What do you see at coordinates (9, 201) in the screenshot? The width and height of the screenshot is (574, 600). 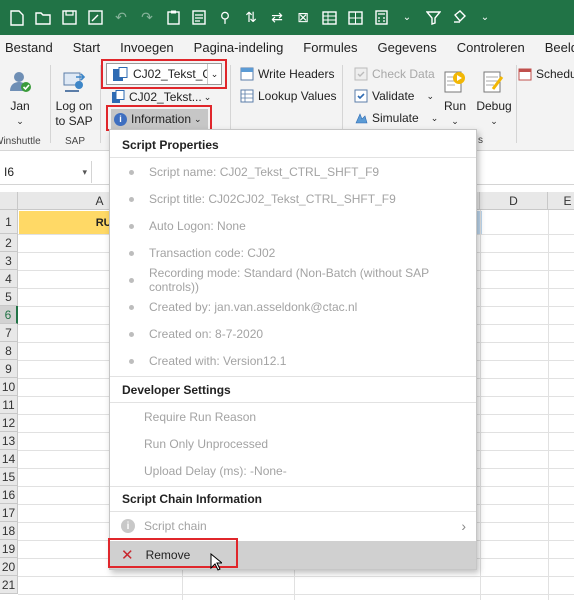 I see `select-all-corner` at bounding box center [9, 201].